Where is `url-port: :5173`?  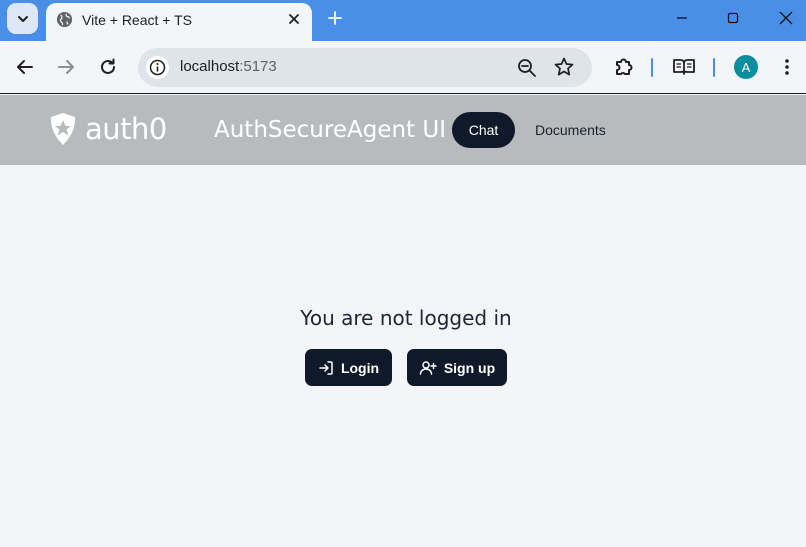 url-port: :5173 is located at coordinates (258, 66).